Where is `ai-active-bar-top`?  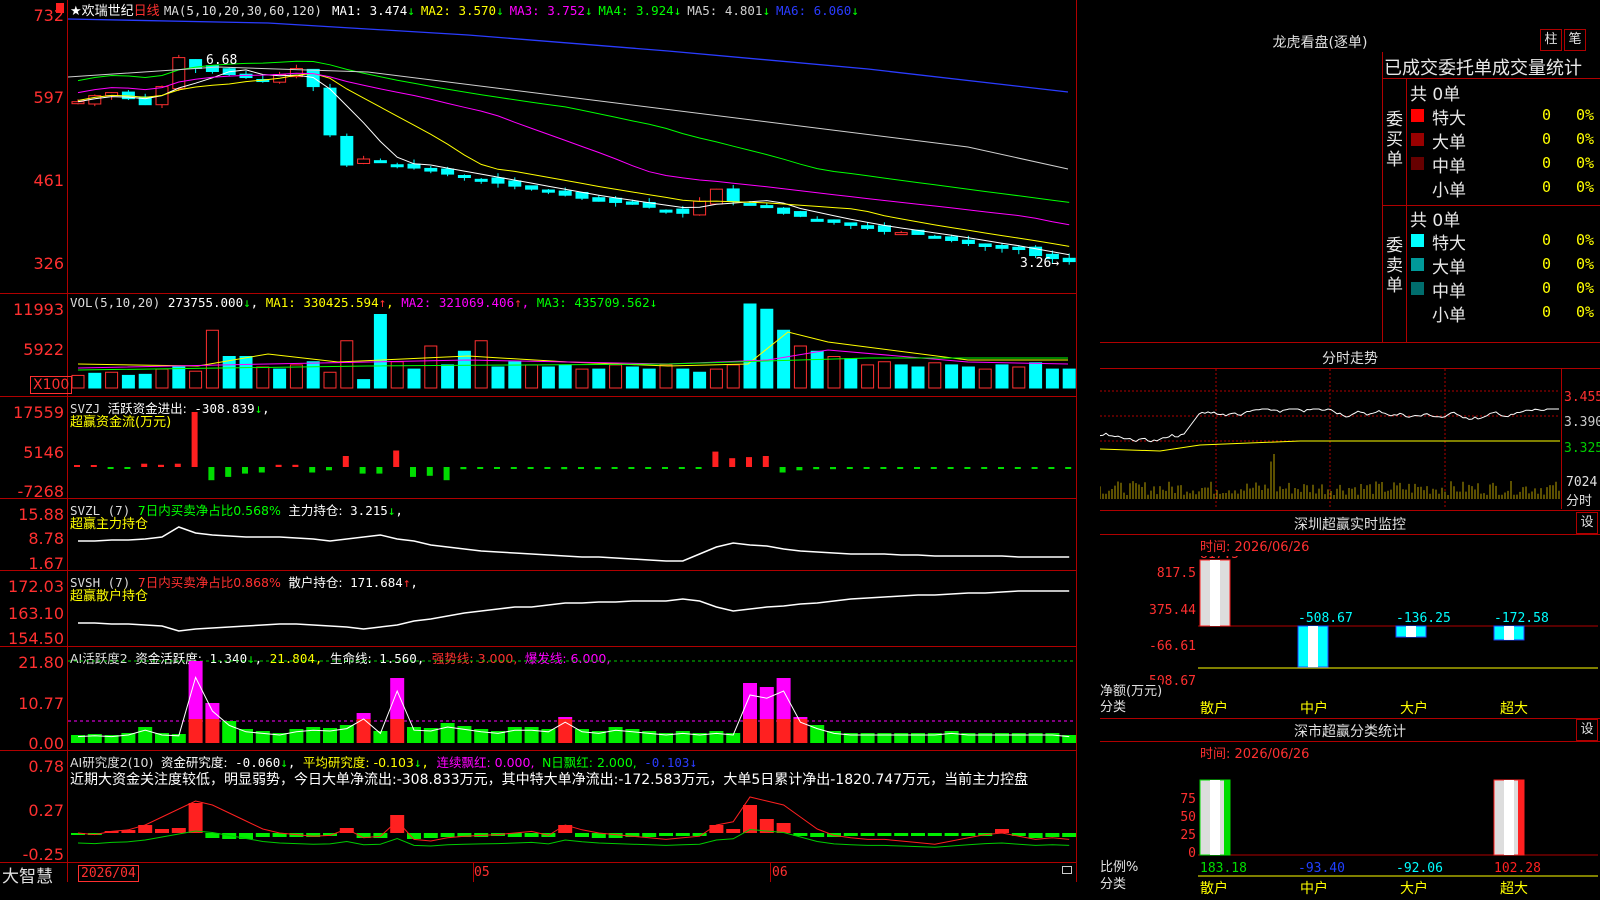 ai-active-bar-top is located at coordinates (397, 698).